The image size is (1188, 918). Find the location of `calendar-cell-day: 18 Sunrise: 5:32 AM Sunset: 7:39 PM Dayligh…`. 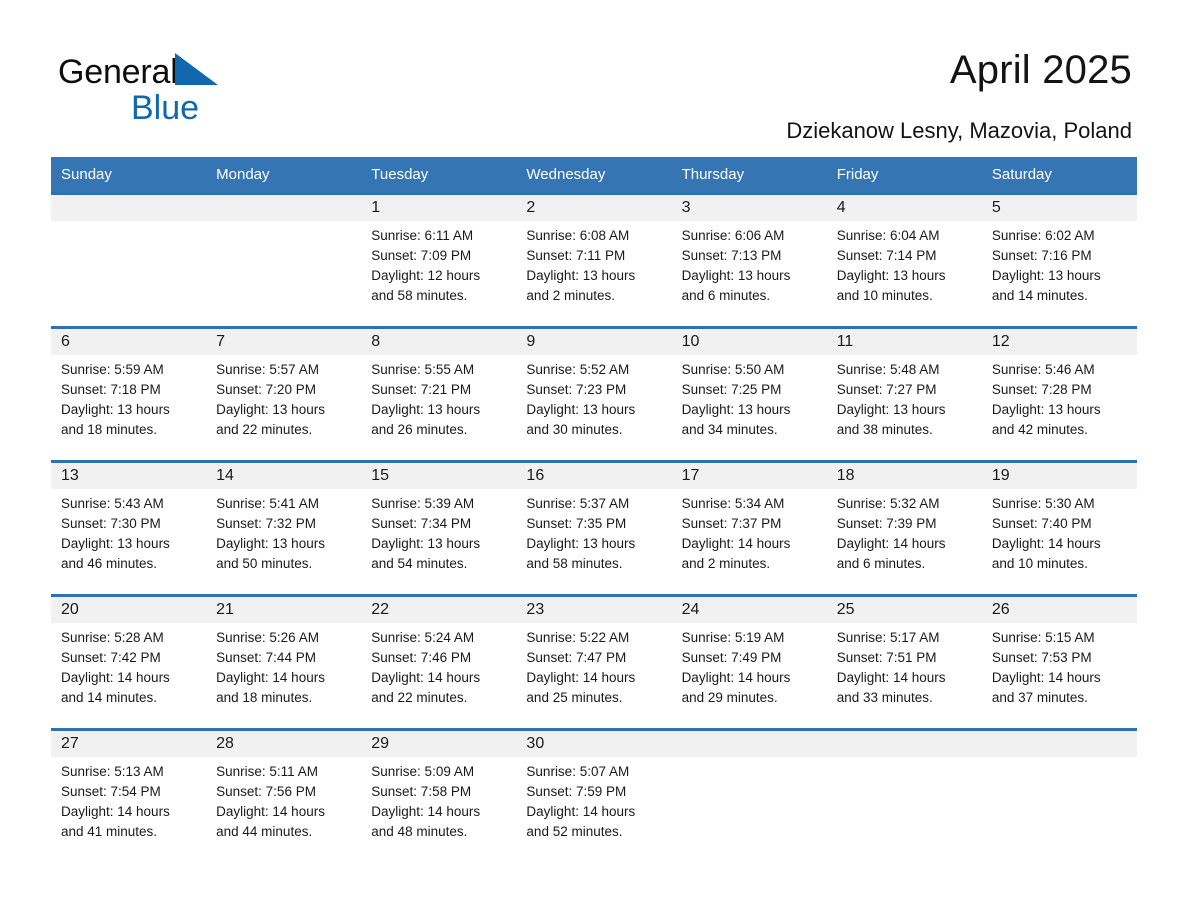

calendar-cell-day: 18 Sunrise: 5:32 AM Sunset: 7:39 PM Dayligh… is located at coordinates (904, 528).